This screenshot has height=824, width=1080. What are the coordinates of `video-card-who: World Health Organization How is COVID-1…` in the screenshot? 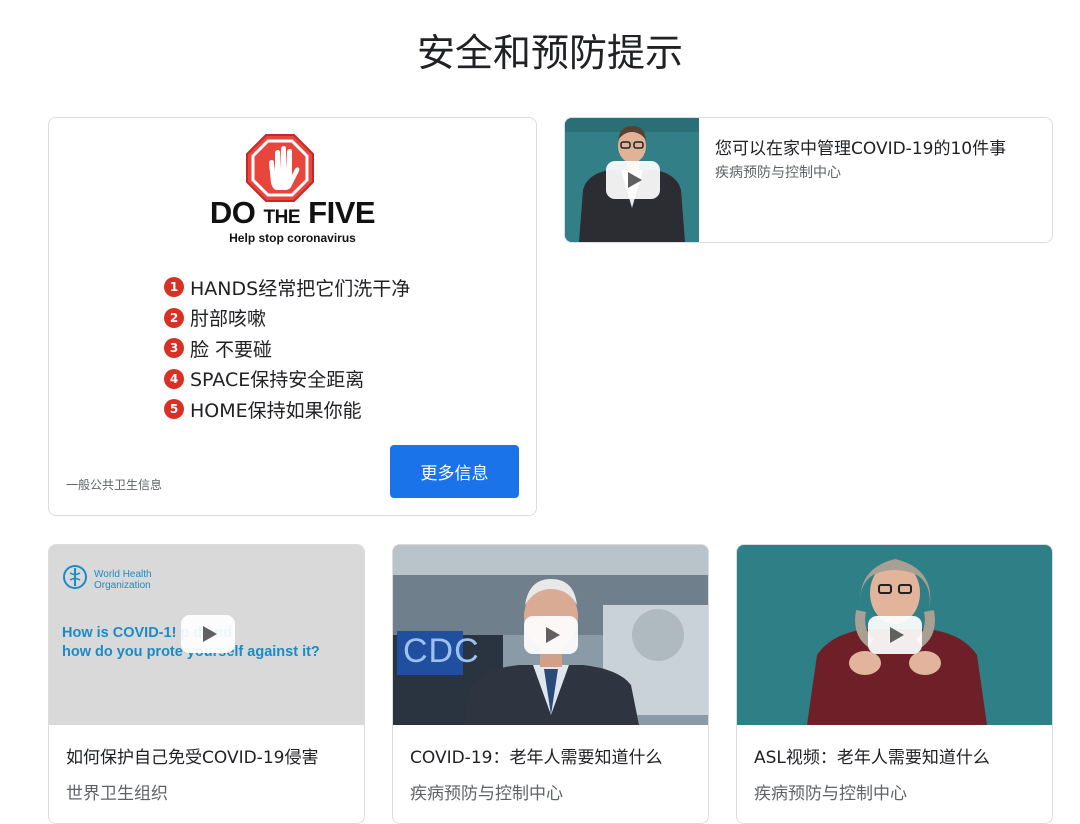 It's located at (206, 684).